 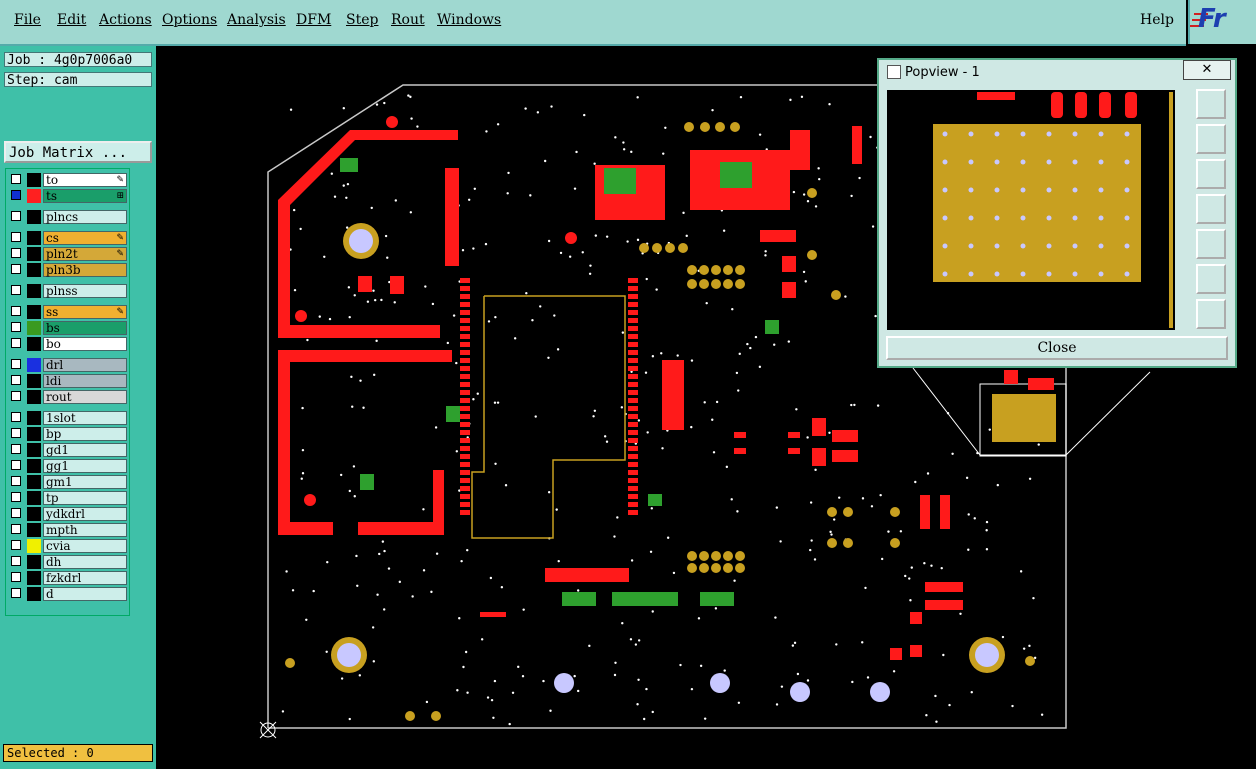 I want to click on layer-row-pln2t: pln2t ✎, so click(x=68, y=254).